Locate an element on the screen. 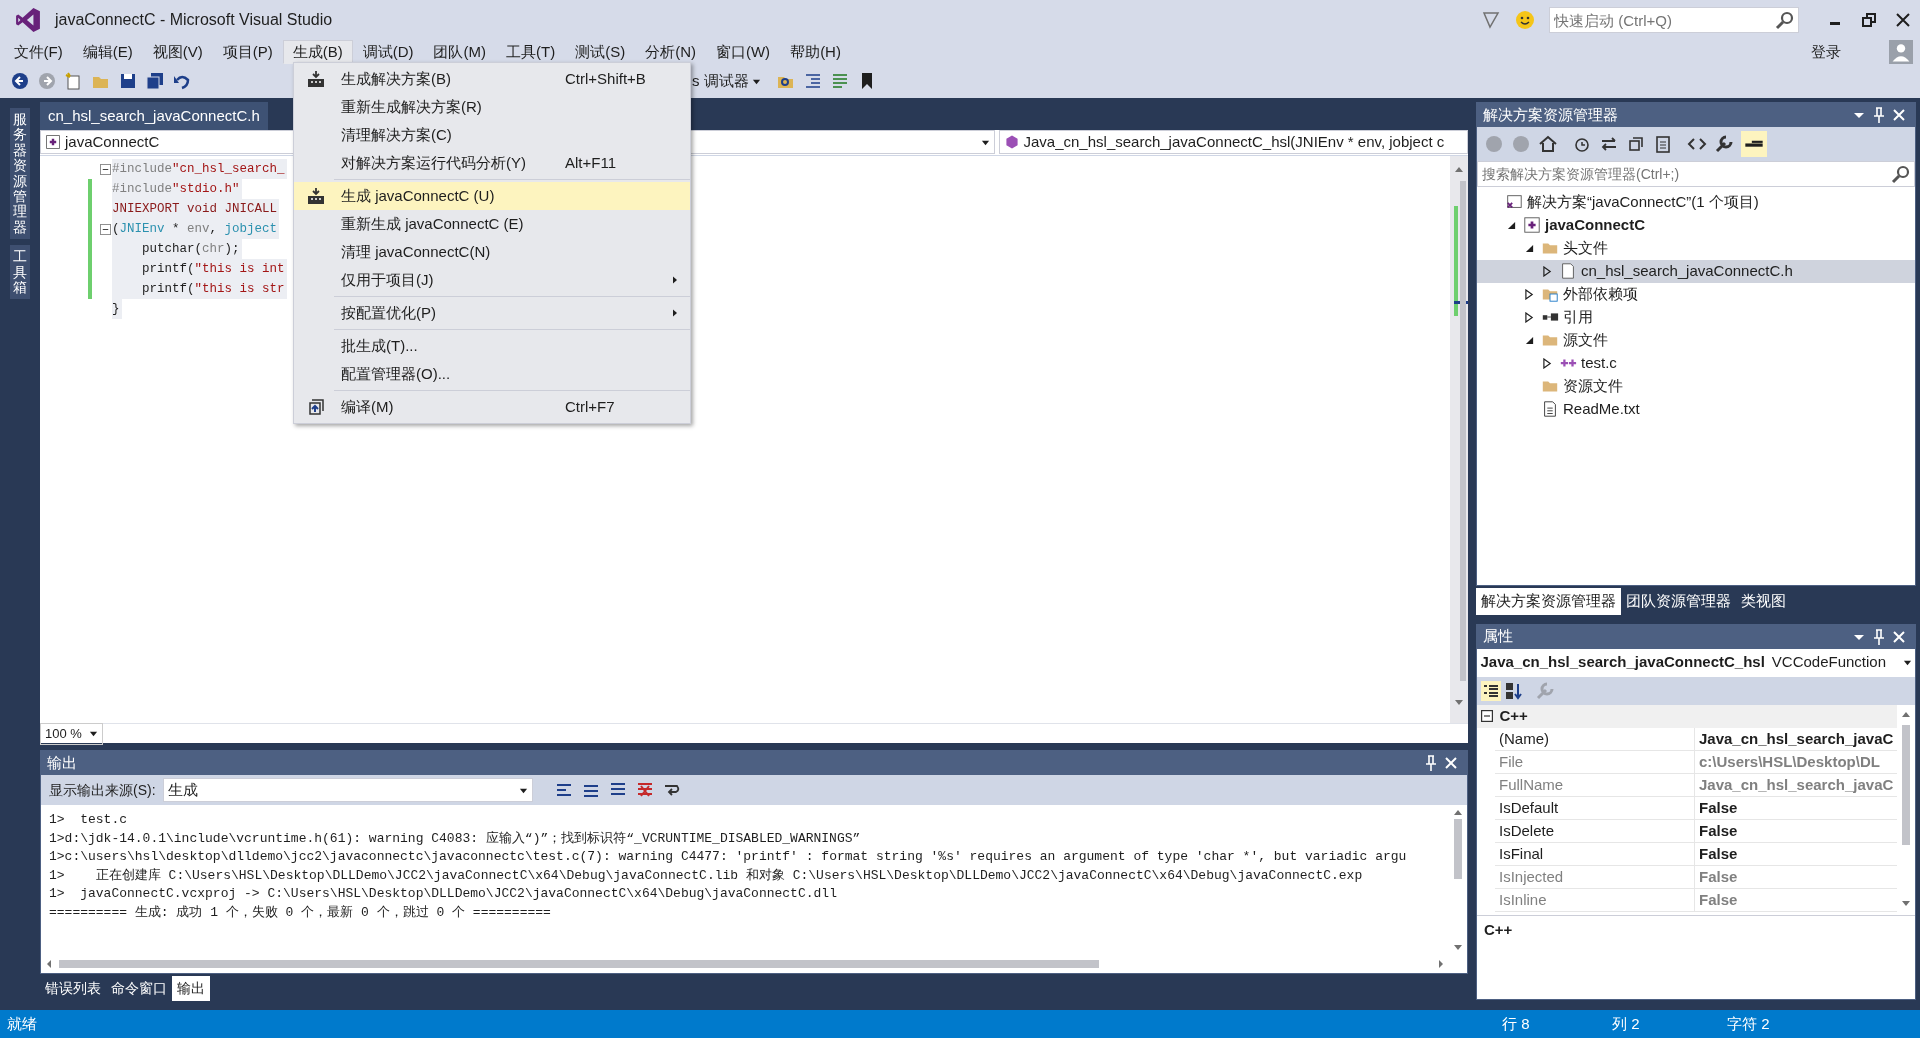  property-name: File is located at coordinates (1595, 761).